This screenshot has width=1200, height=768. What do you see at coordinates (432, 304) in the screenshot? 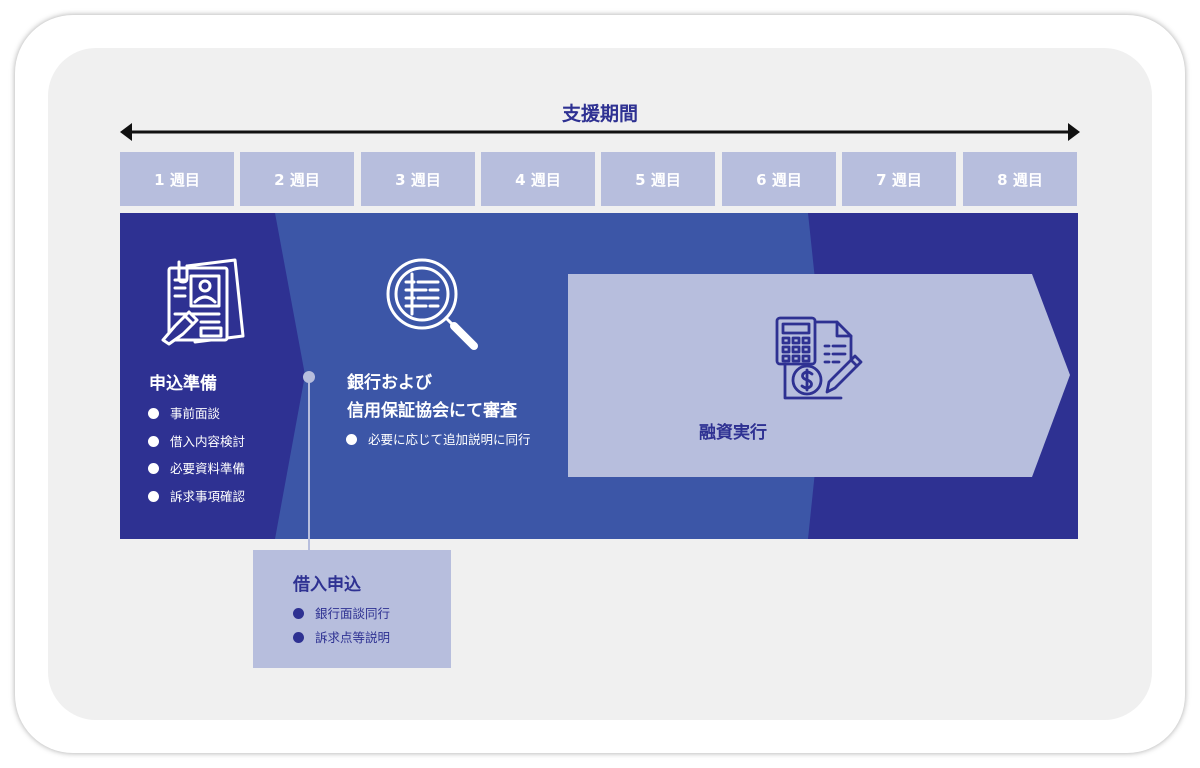
I see `magnifier-document-icon` at bounding box center [432, 304].